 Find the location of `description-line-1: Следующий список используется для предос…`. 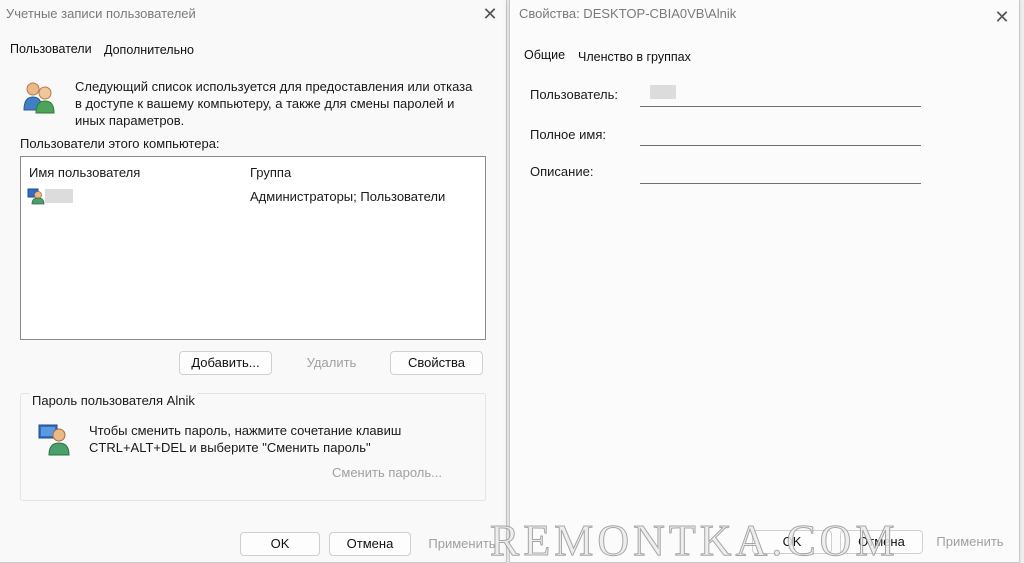

description-line-1: Следующий список используется для предос… is located at coordinates (274, 86).